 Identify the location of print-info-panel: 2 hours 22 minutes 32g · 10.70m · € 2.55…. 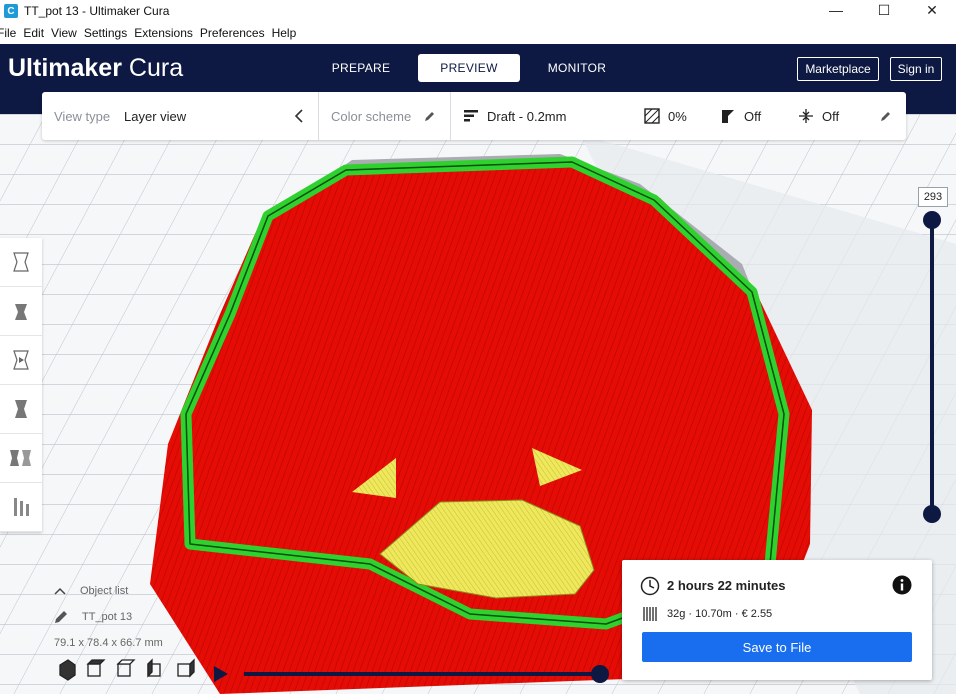
(777, 620).